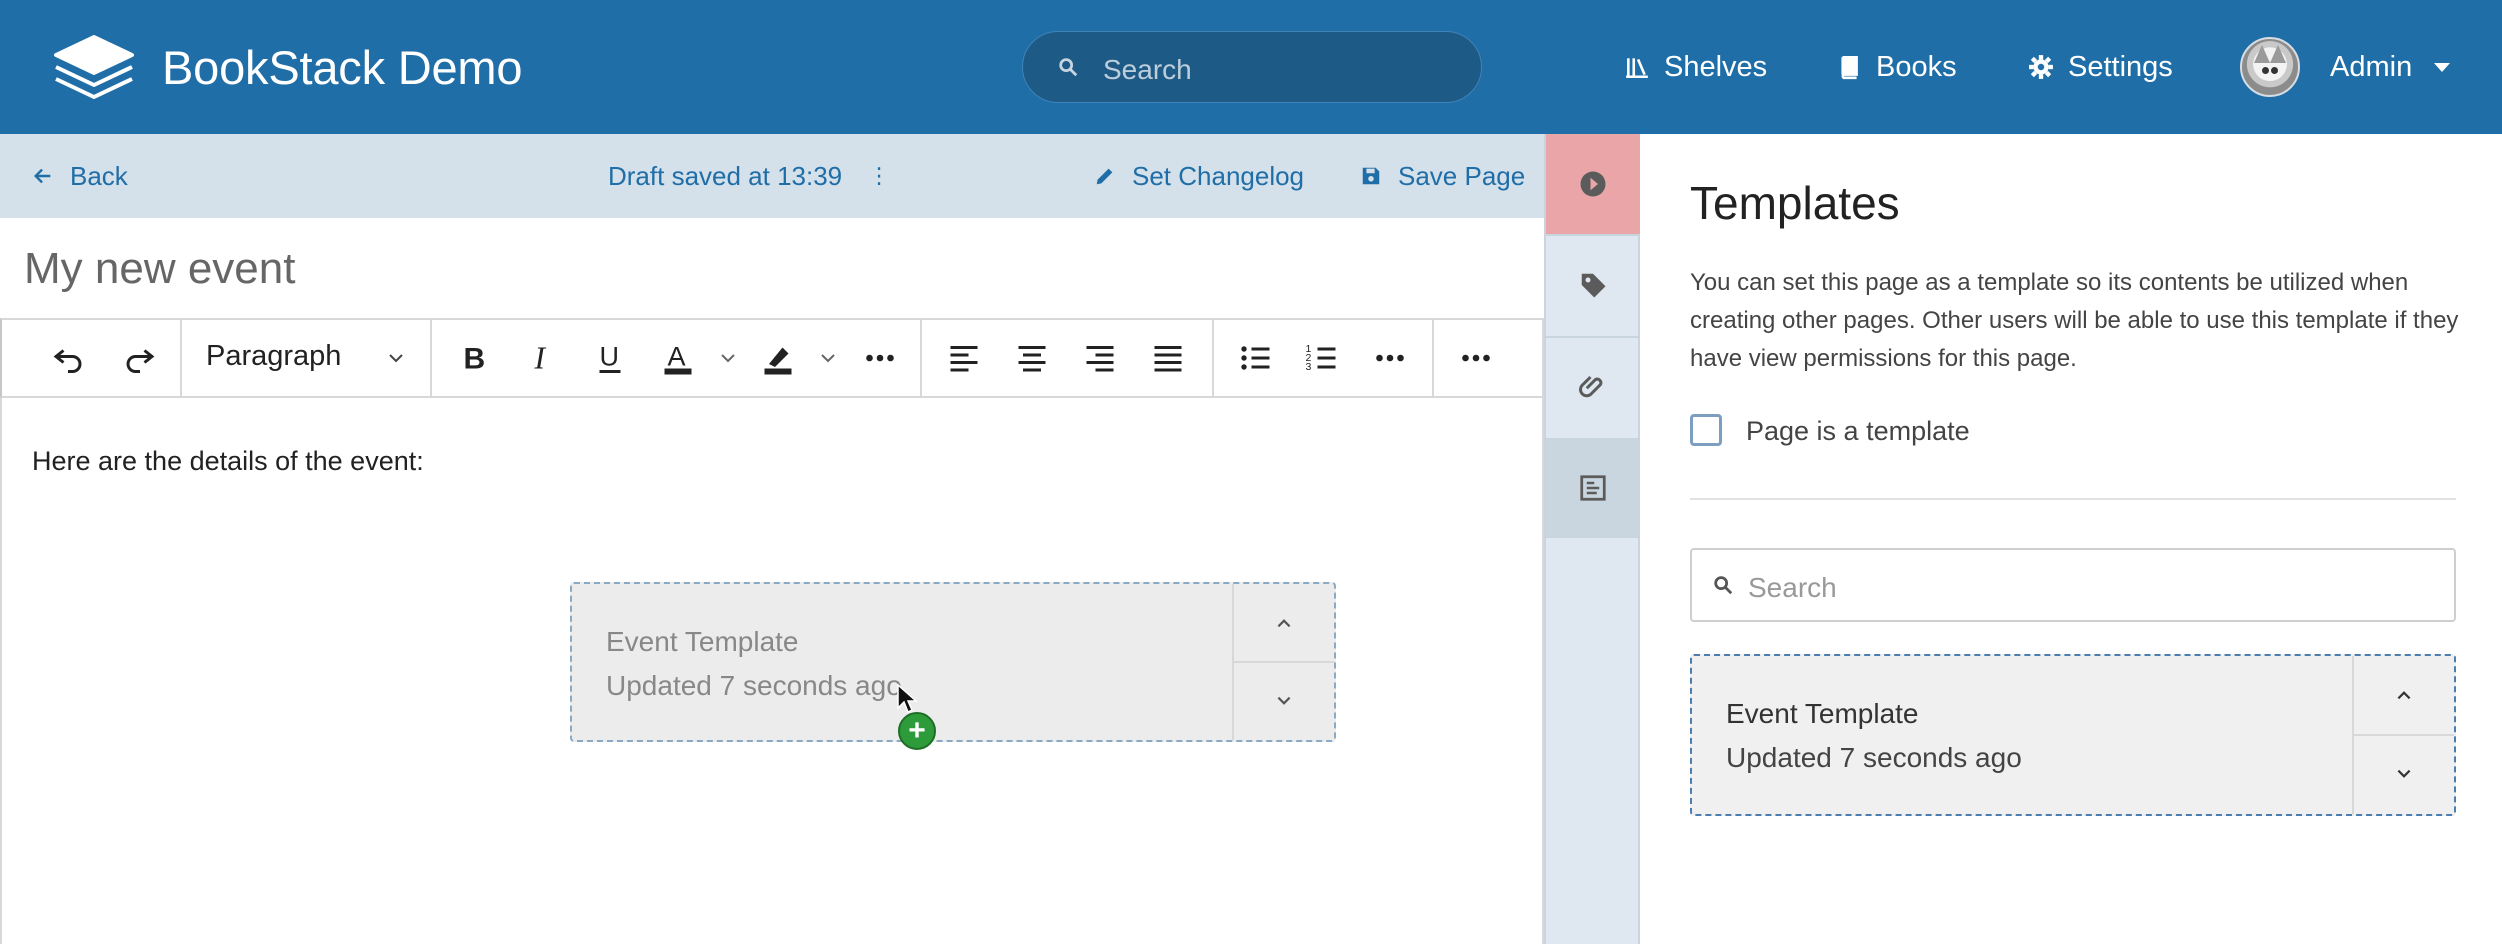  What do you see at coordinates (1706, 430) in the screenshot?
I see `page-is-template-checkbox` at bounding box center [1706, 430].